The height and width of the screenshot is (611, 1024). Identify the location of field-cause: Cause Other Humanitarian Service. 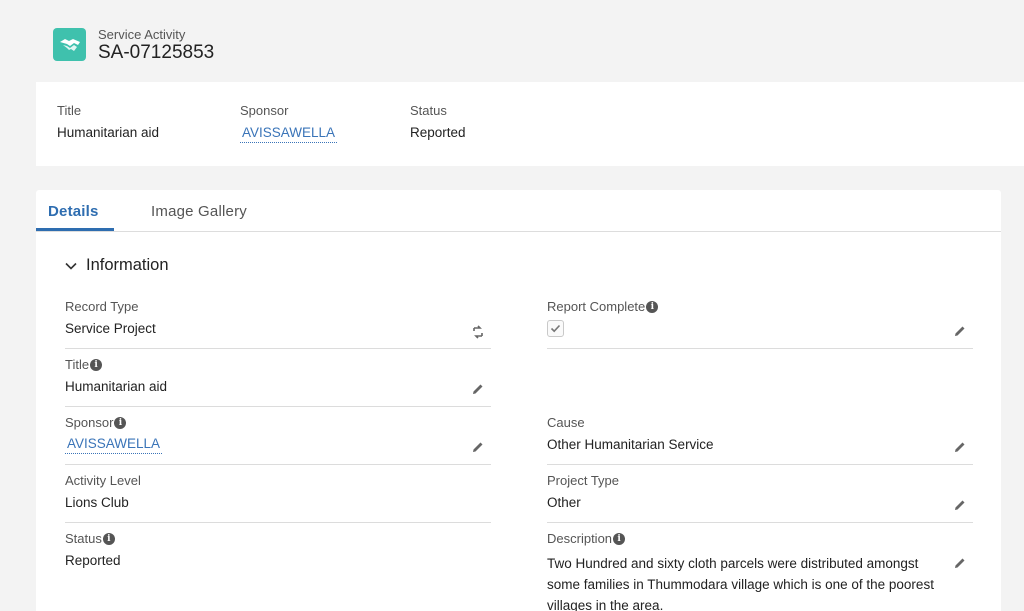
(760, 436).